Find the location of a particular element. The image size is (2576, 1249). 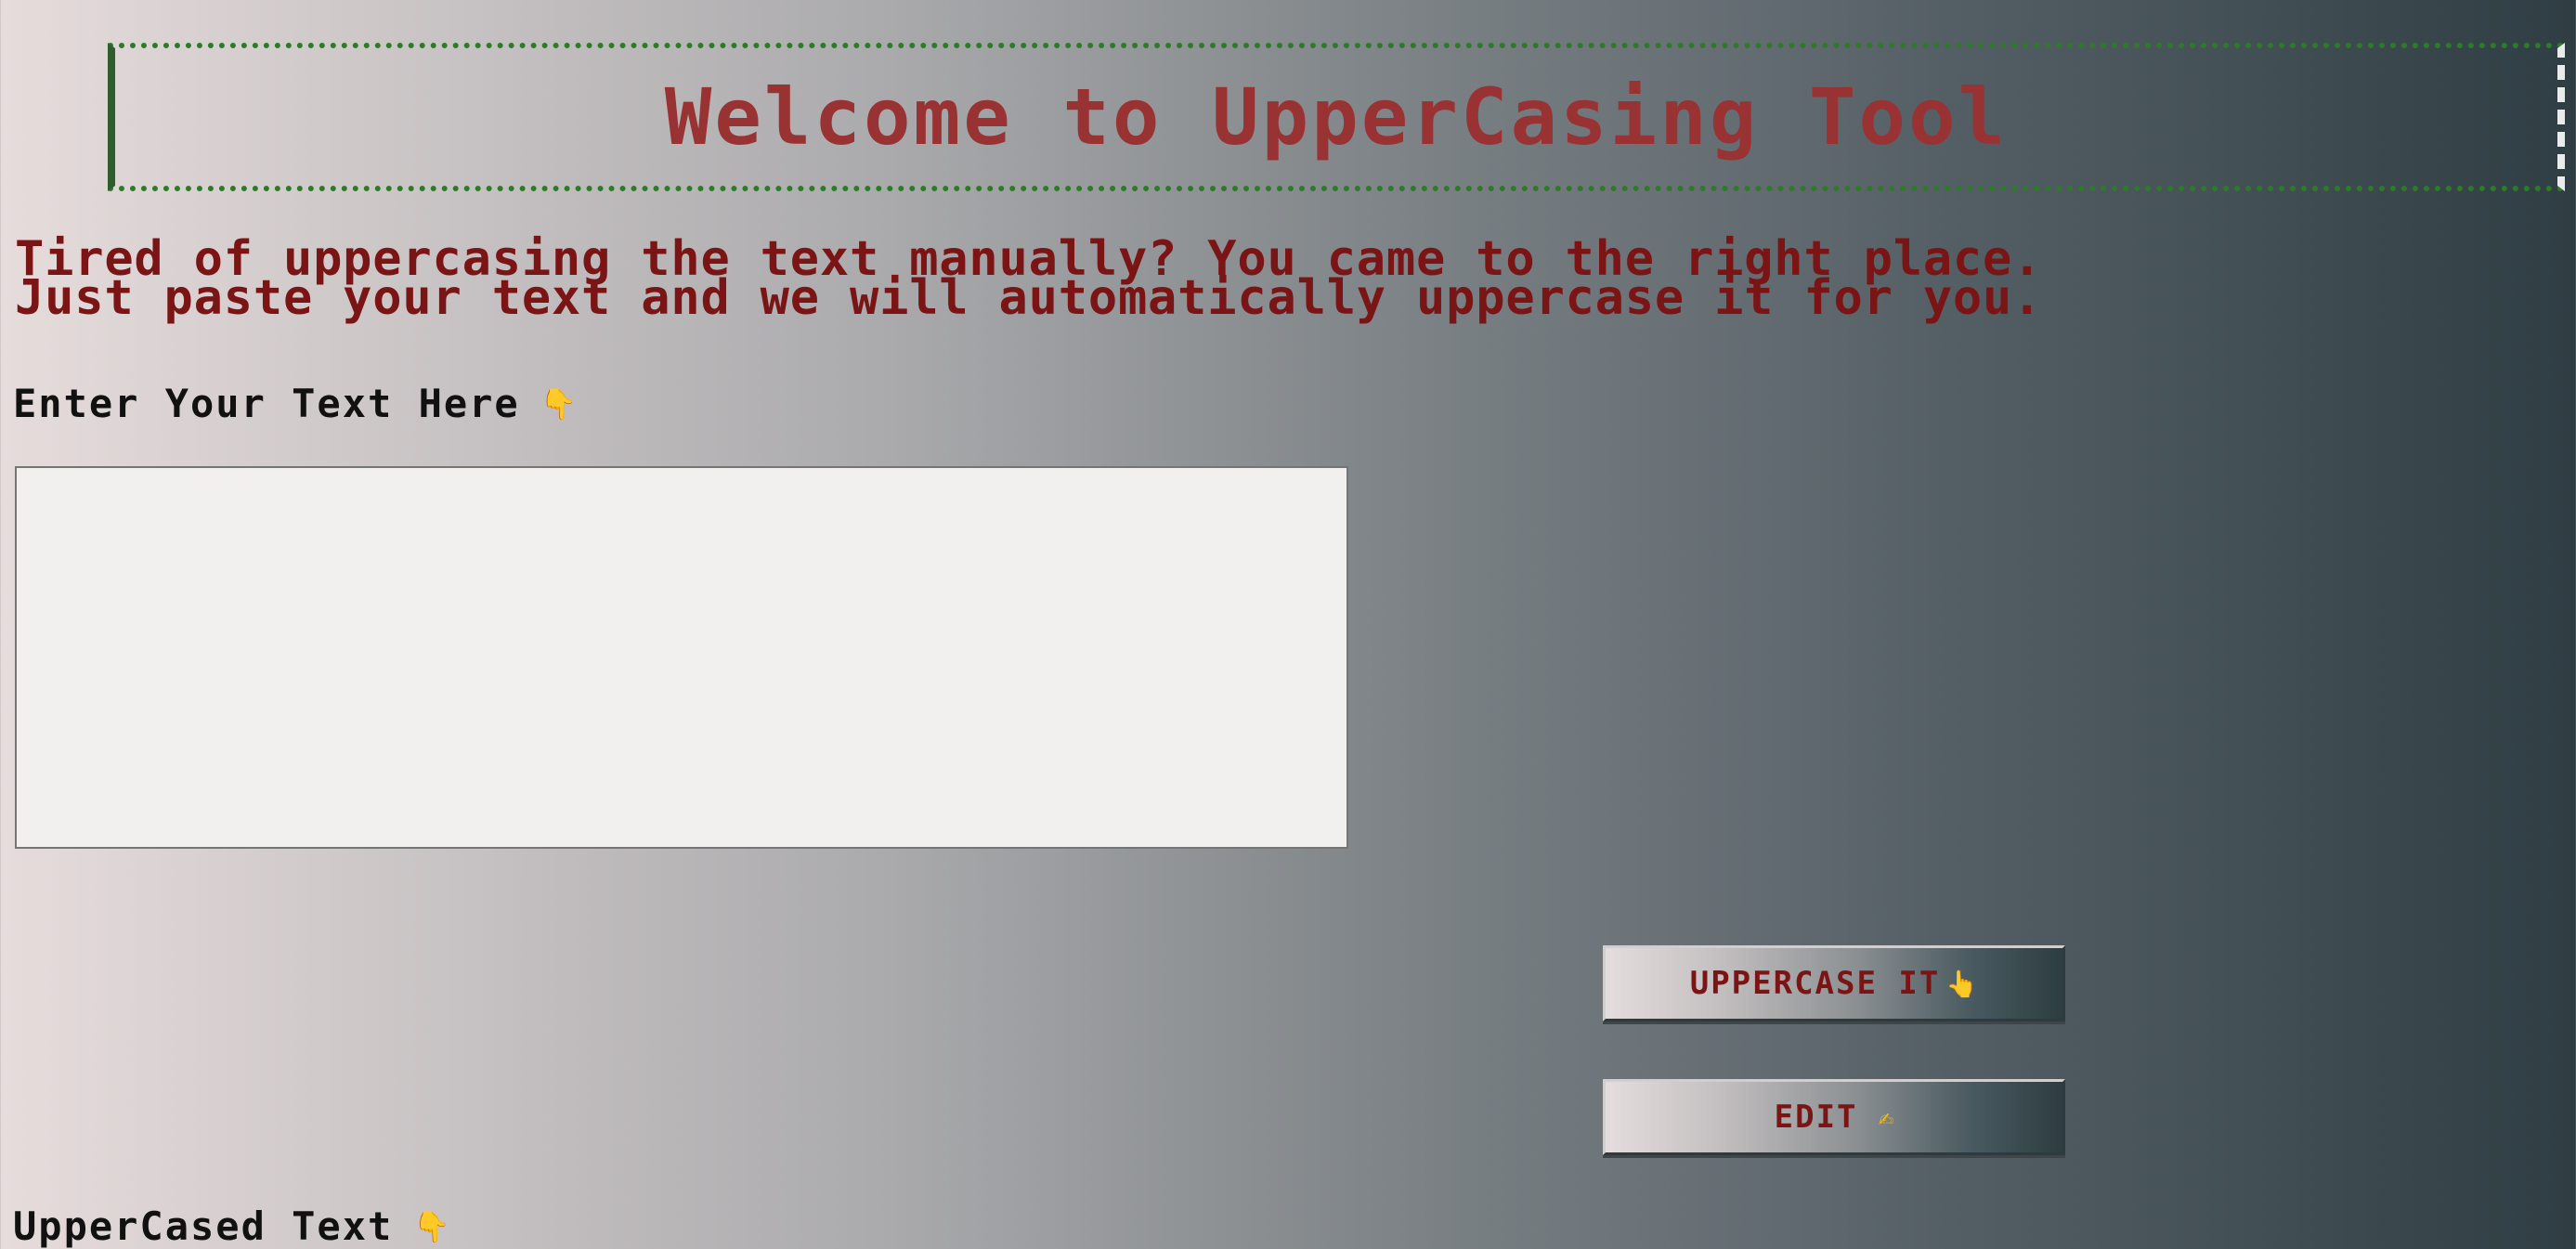

page-title: Welcome to UpperCasing Tool is located at coordinates (1336, 117).